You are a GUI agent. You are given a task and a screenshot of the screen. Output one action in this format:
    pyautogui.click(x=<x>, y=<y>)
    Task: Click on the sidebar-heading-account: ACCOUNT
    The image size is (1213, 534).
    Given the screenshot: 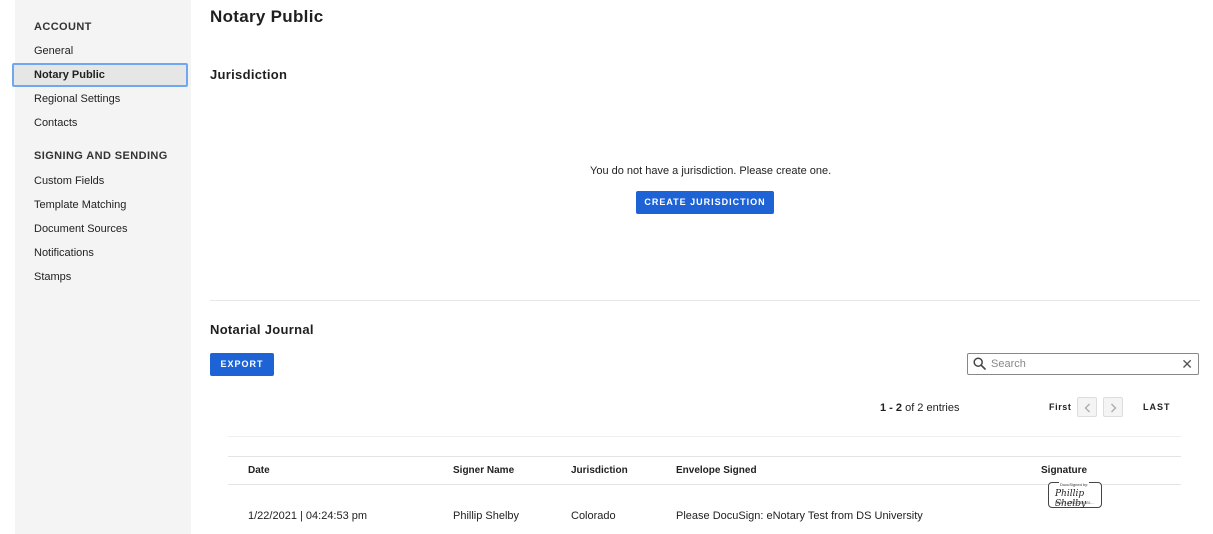 What is the action you would take?
    pyautogui.click(x=63, y=27)
    